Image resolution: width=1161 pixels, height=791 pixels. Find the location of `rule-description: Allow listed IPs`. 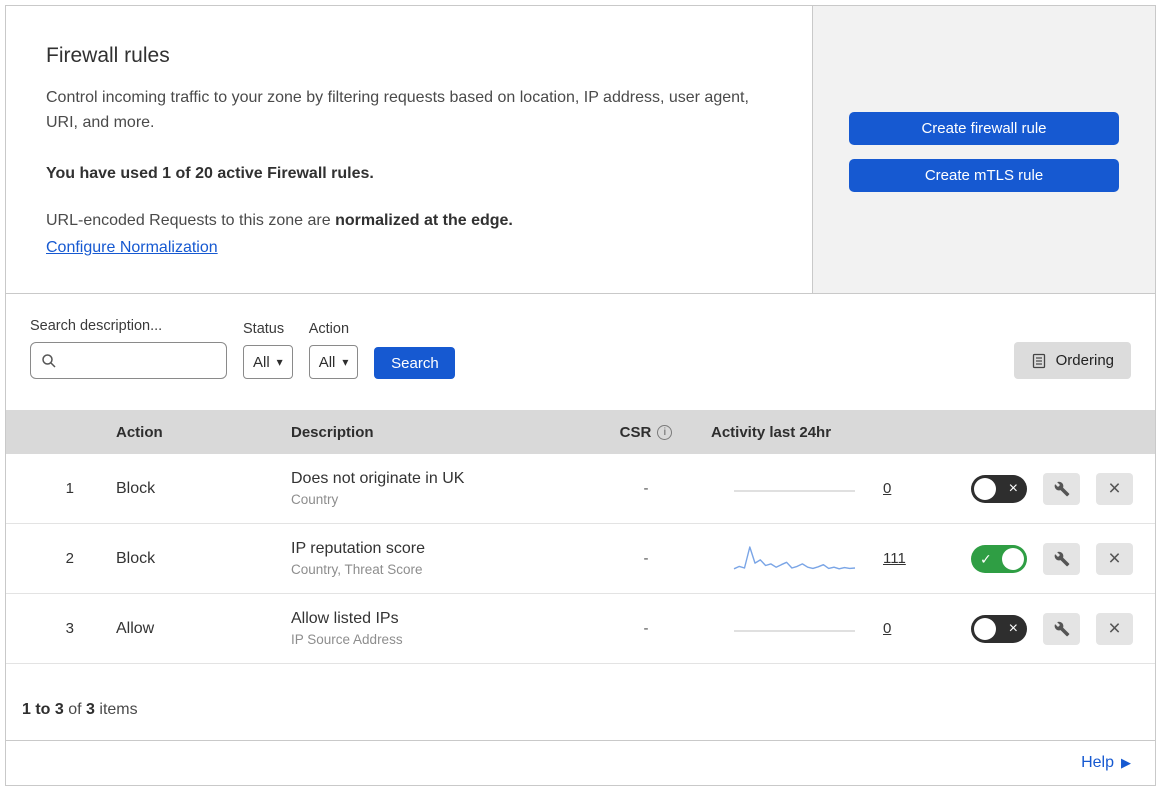

rule-description: Allow listed IPs is located at coordinates (345, 618).